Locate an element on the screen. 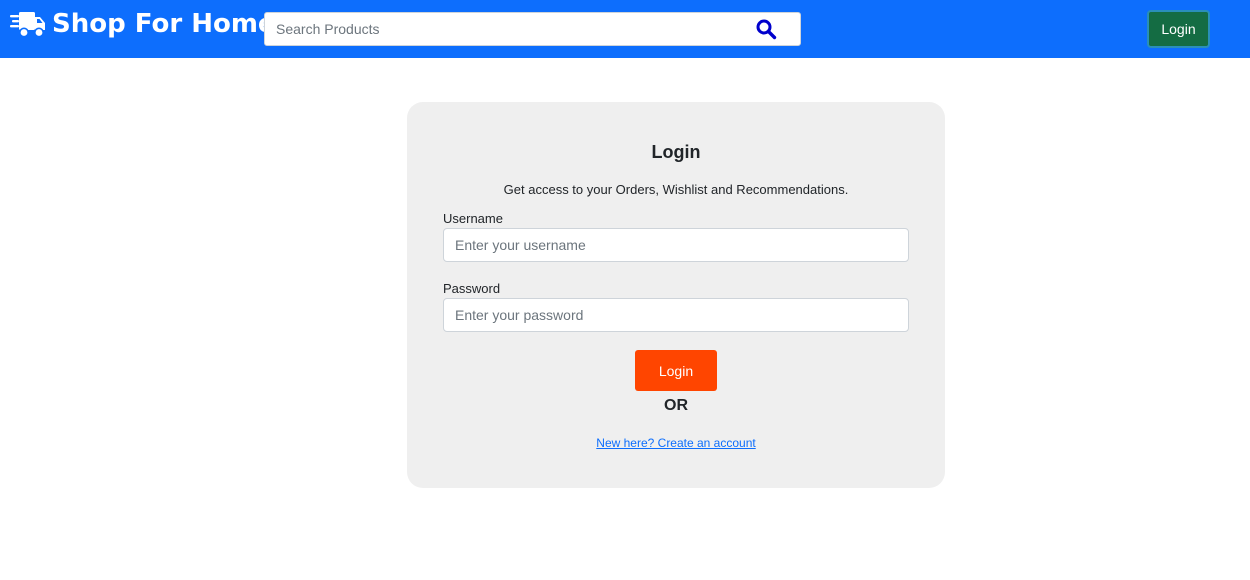 The height and width of the screenshot is (580, 1250). signup-link-container: New here? Create an account is located at coordinates (676, 443).